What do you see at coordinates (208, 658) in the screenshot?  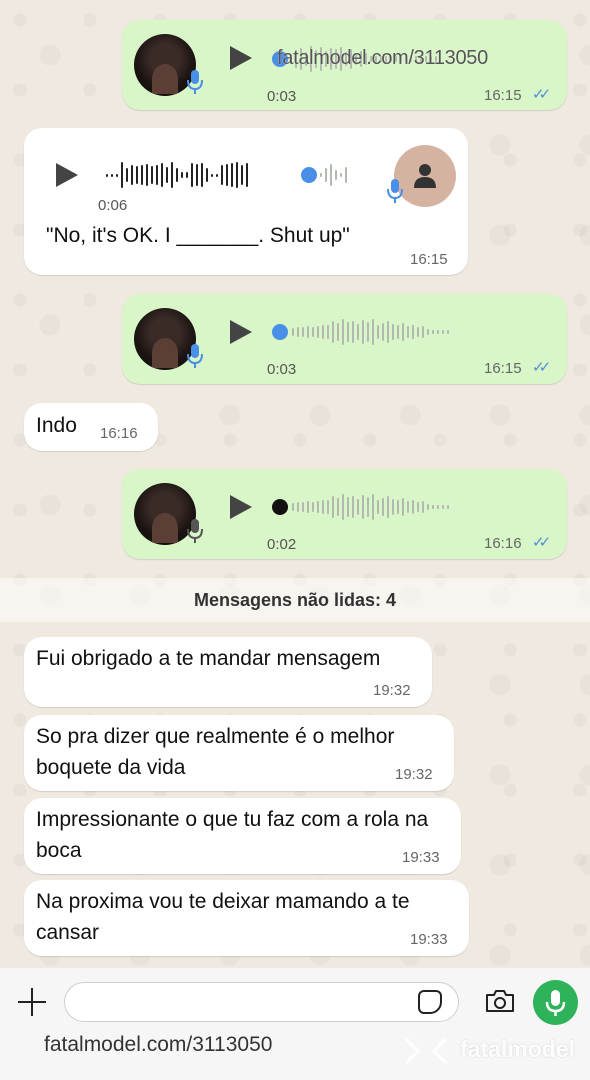 I see `message-text: Fui obrigado a te mandar mensagem` at bounding box center [208, 658].